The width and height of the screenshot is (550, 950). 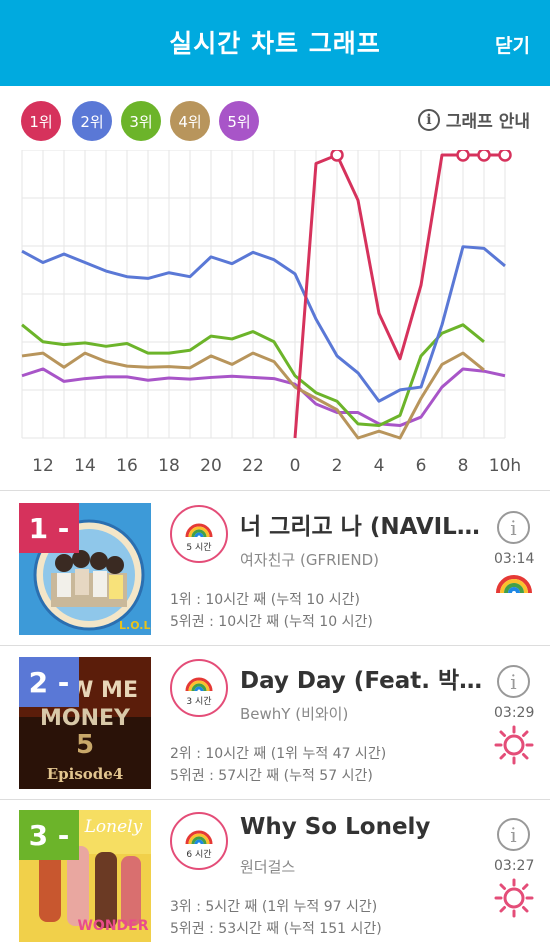 I want to click on legend-chip-rank-3: 3위, so click(x=141, y=121).